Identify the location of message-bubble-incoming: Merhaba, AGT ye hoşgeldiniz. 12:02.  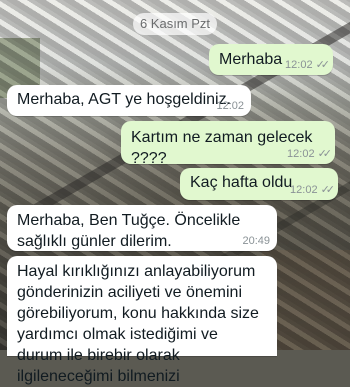
(129, 100).